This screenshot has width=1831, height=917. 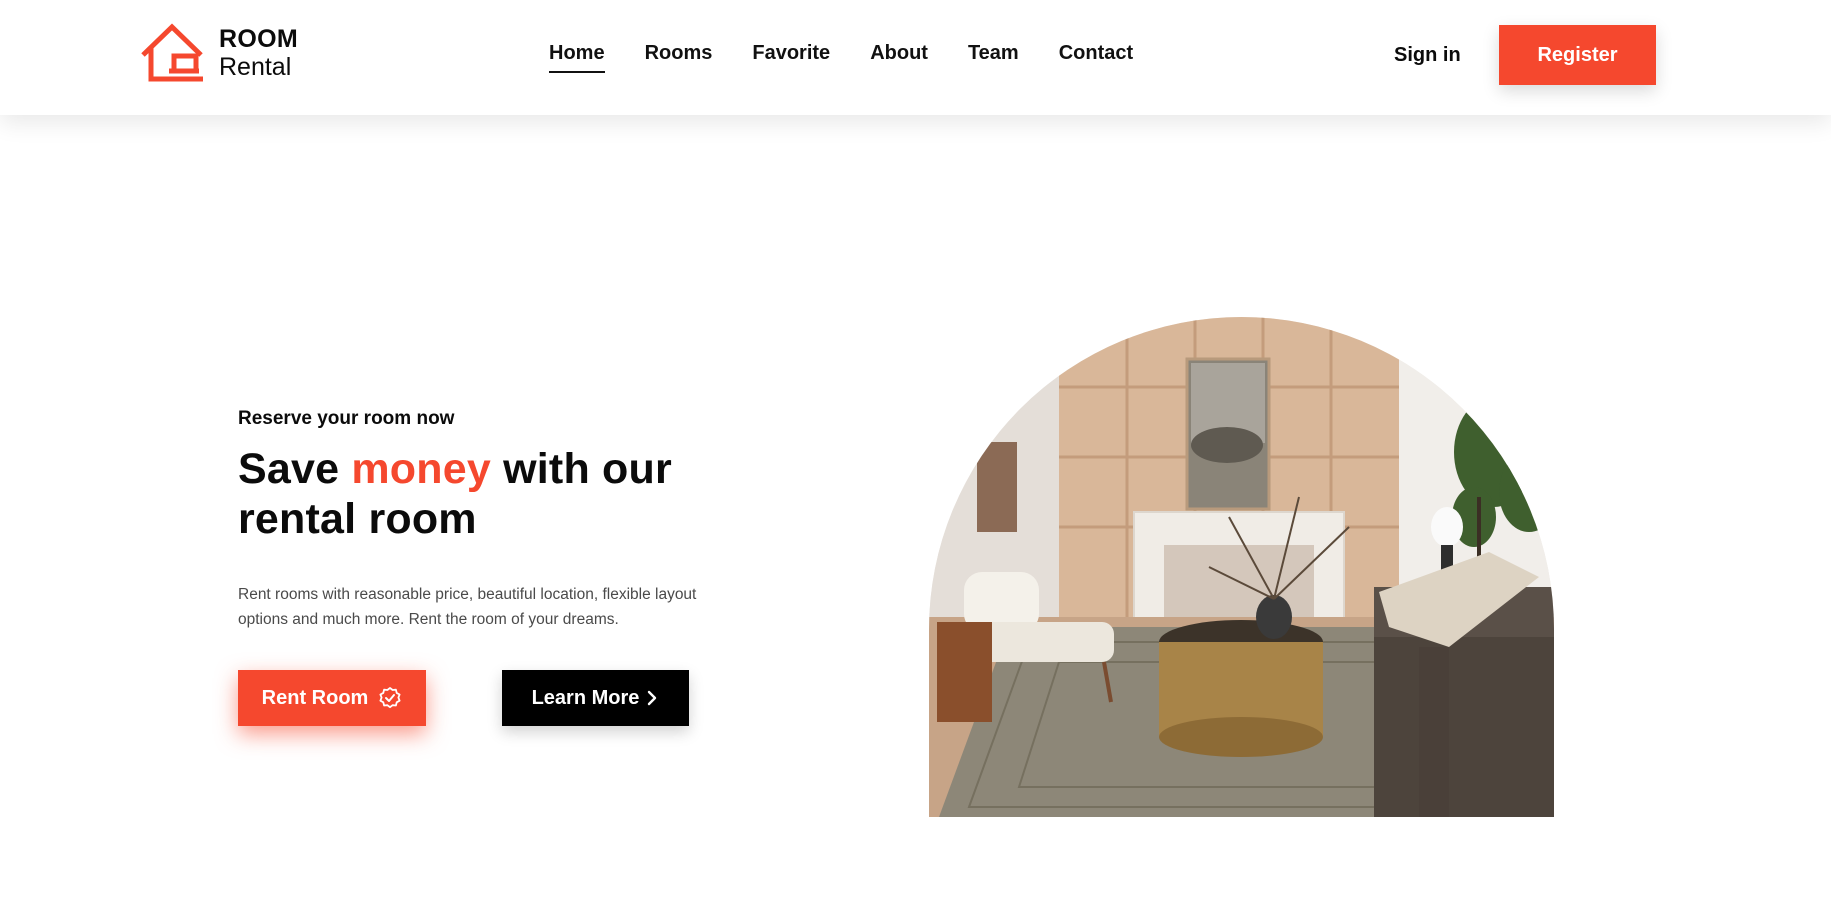 I want to click on sign-in-link: Sign in, so click(x=1427, y=55).